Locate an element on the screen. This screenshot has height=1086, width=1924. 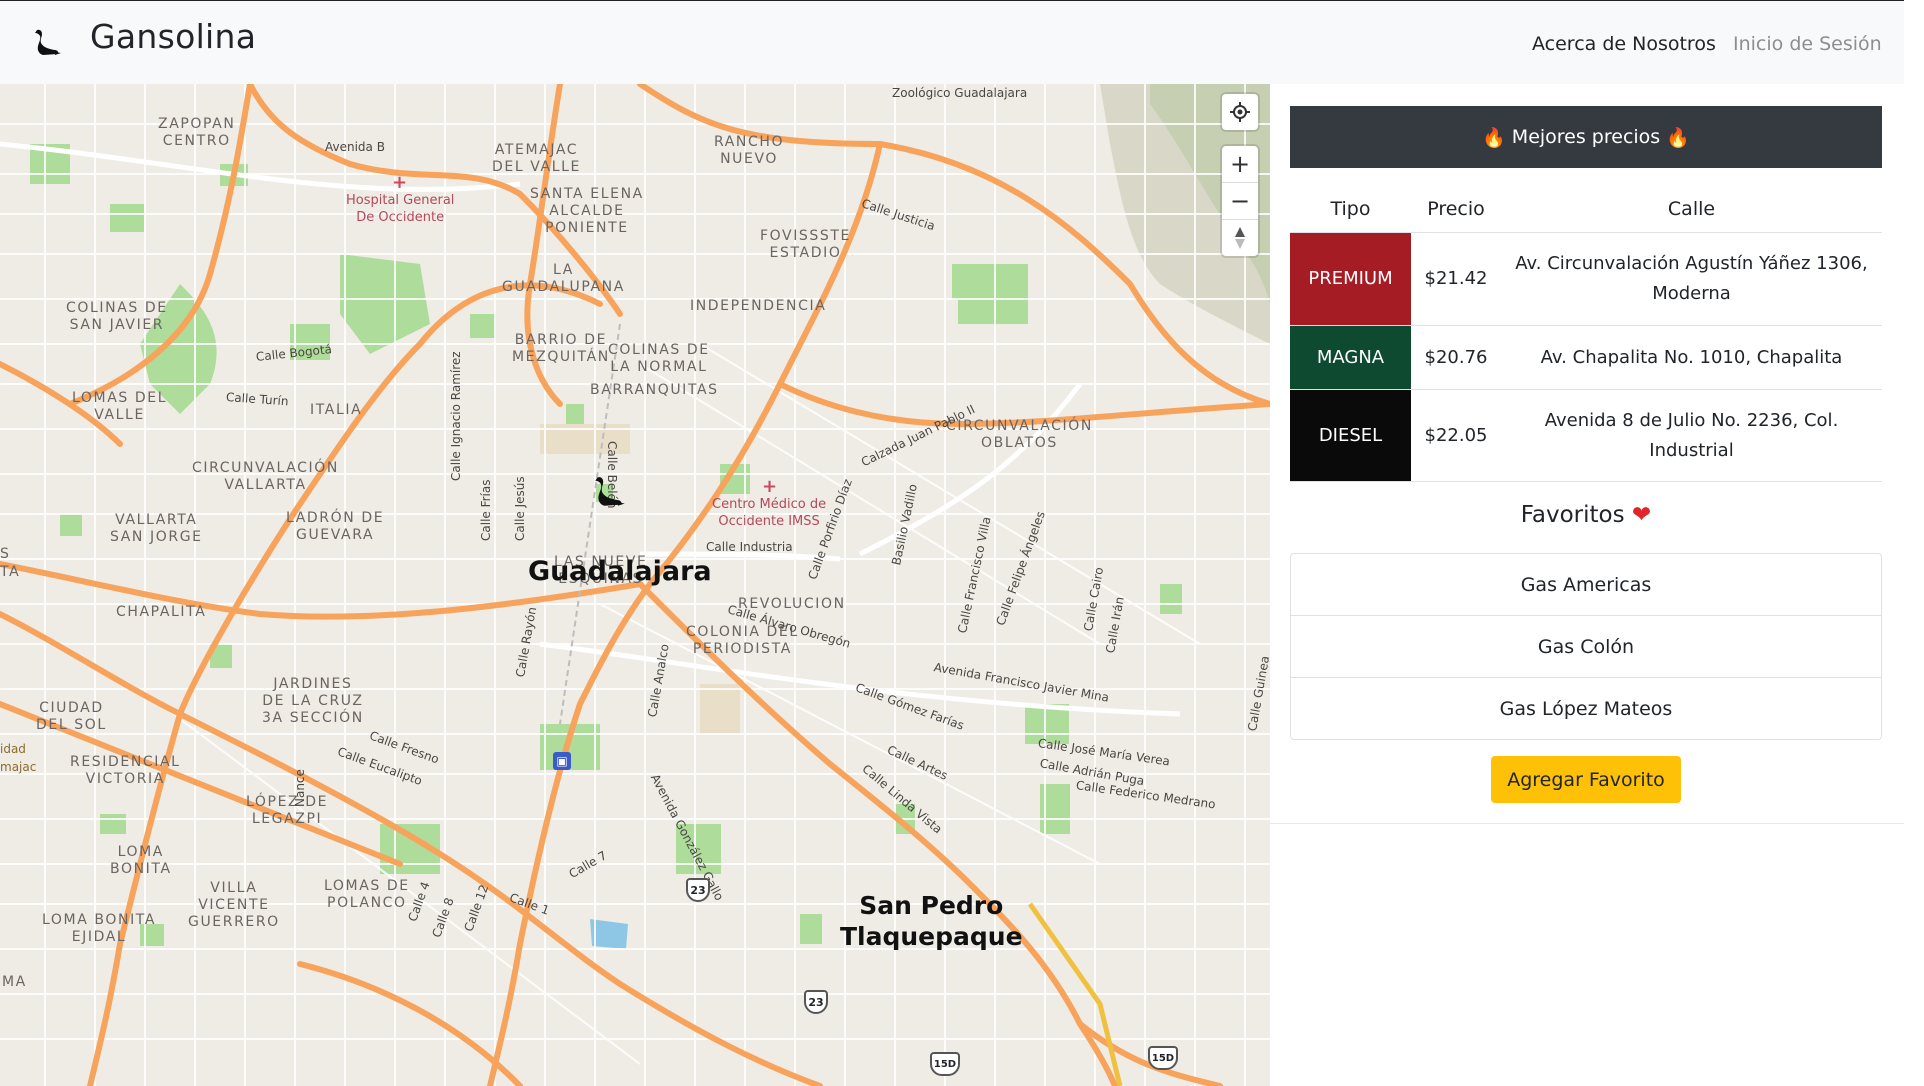
district-label: LOMA BONITA EJIDAL is located at coordinates (99, 928).